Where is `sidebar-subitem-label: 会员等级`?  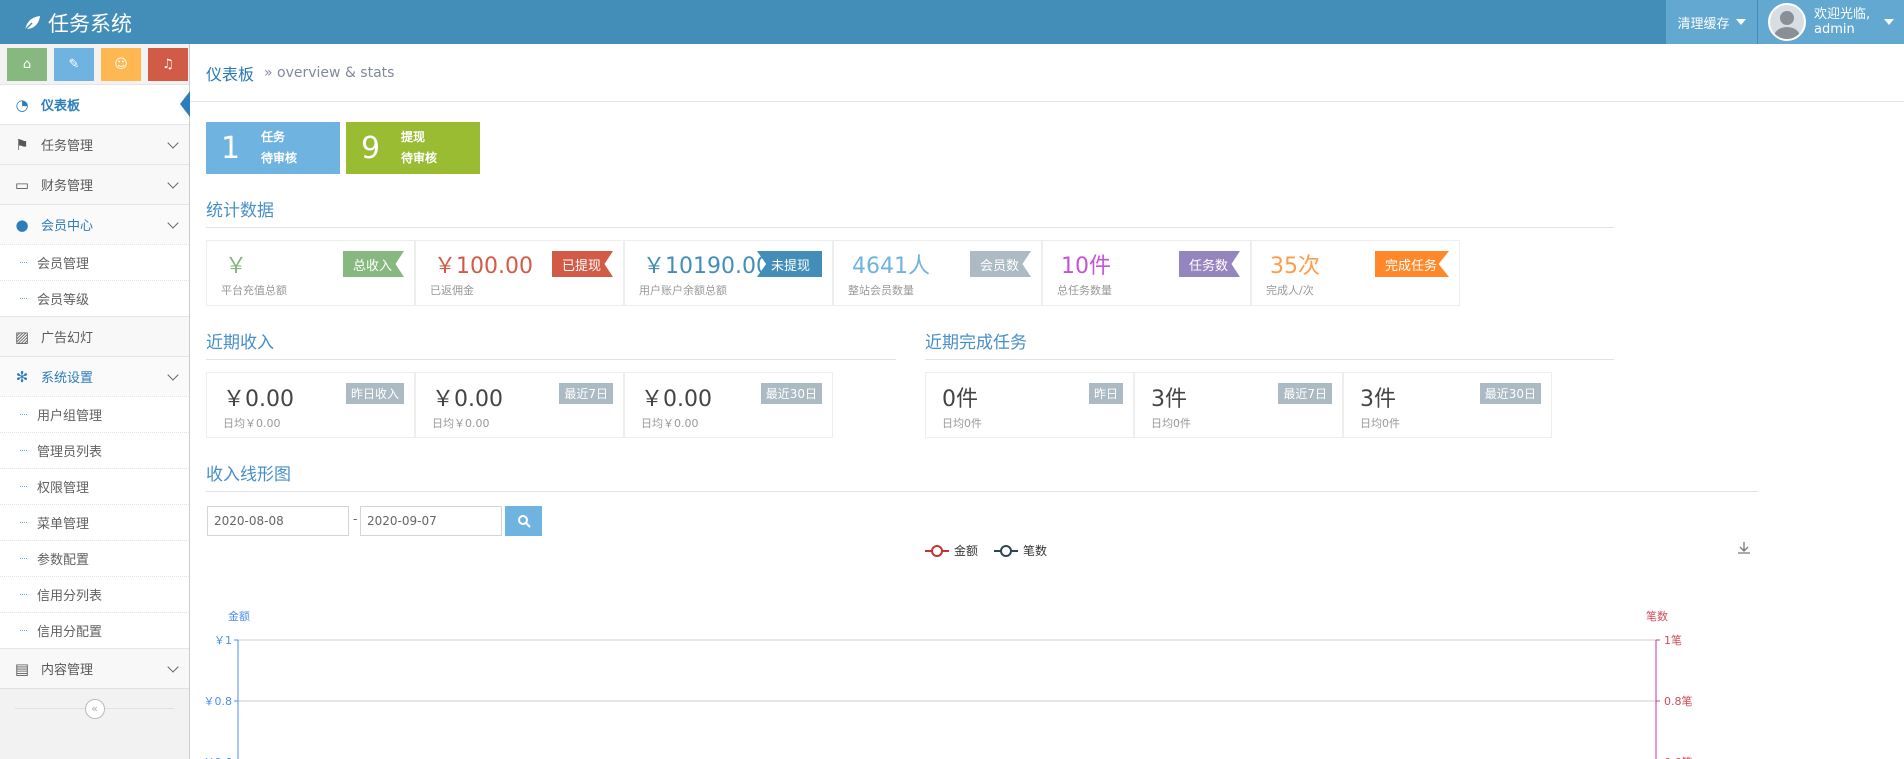
sidebar-subitem-label: 会员等级 is located at coordinates (63, 300).